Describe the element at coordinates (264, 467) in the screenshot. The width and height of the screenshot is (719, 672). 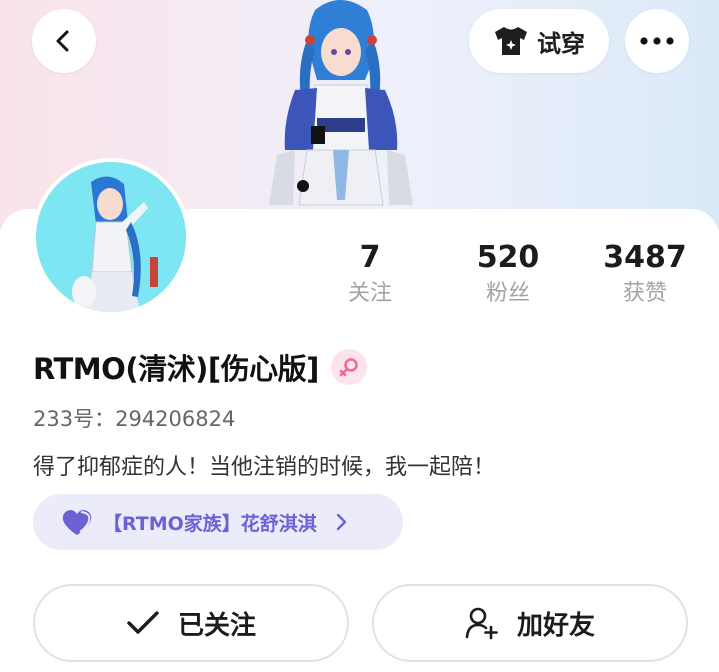
I see `bio-text: 得了抑郁症的人！当他注销的时候，我一起陪！` at that location.